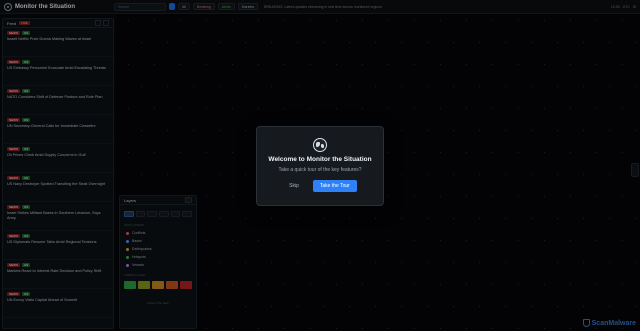  What do you see at coordinates (294, 186) in the screenshot?
I see `skip-button: Skip` at bounding box center [294, 186].